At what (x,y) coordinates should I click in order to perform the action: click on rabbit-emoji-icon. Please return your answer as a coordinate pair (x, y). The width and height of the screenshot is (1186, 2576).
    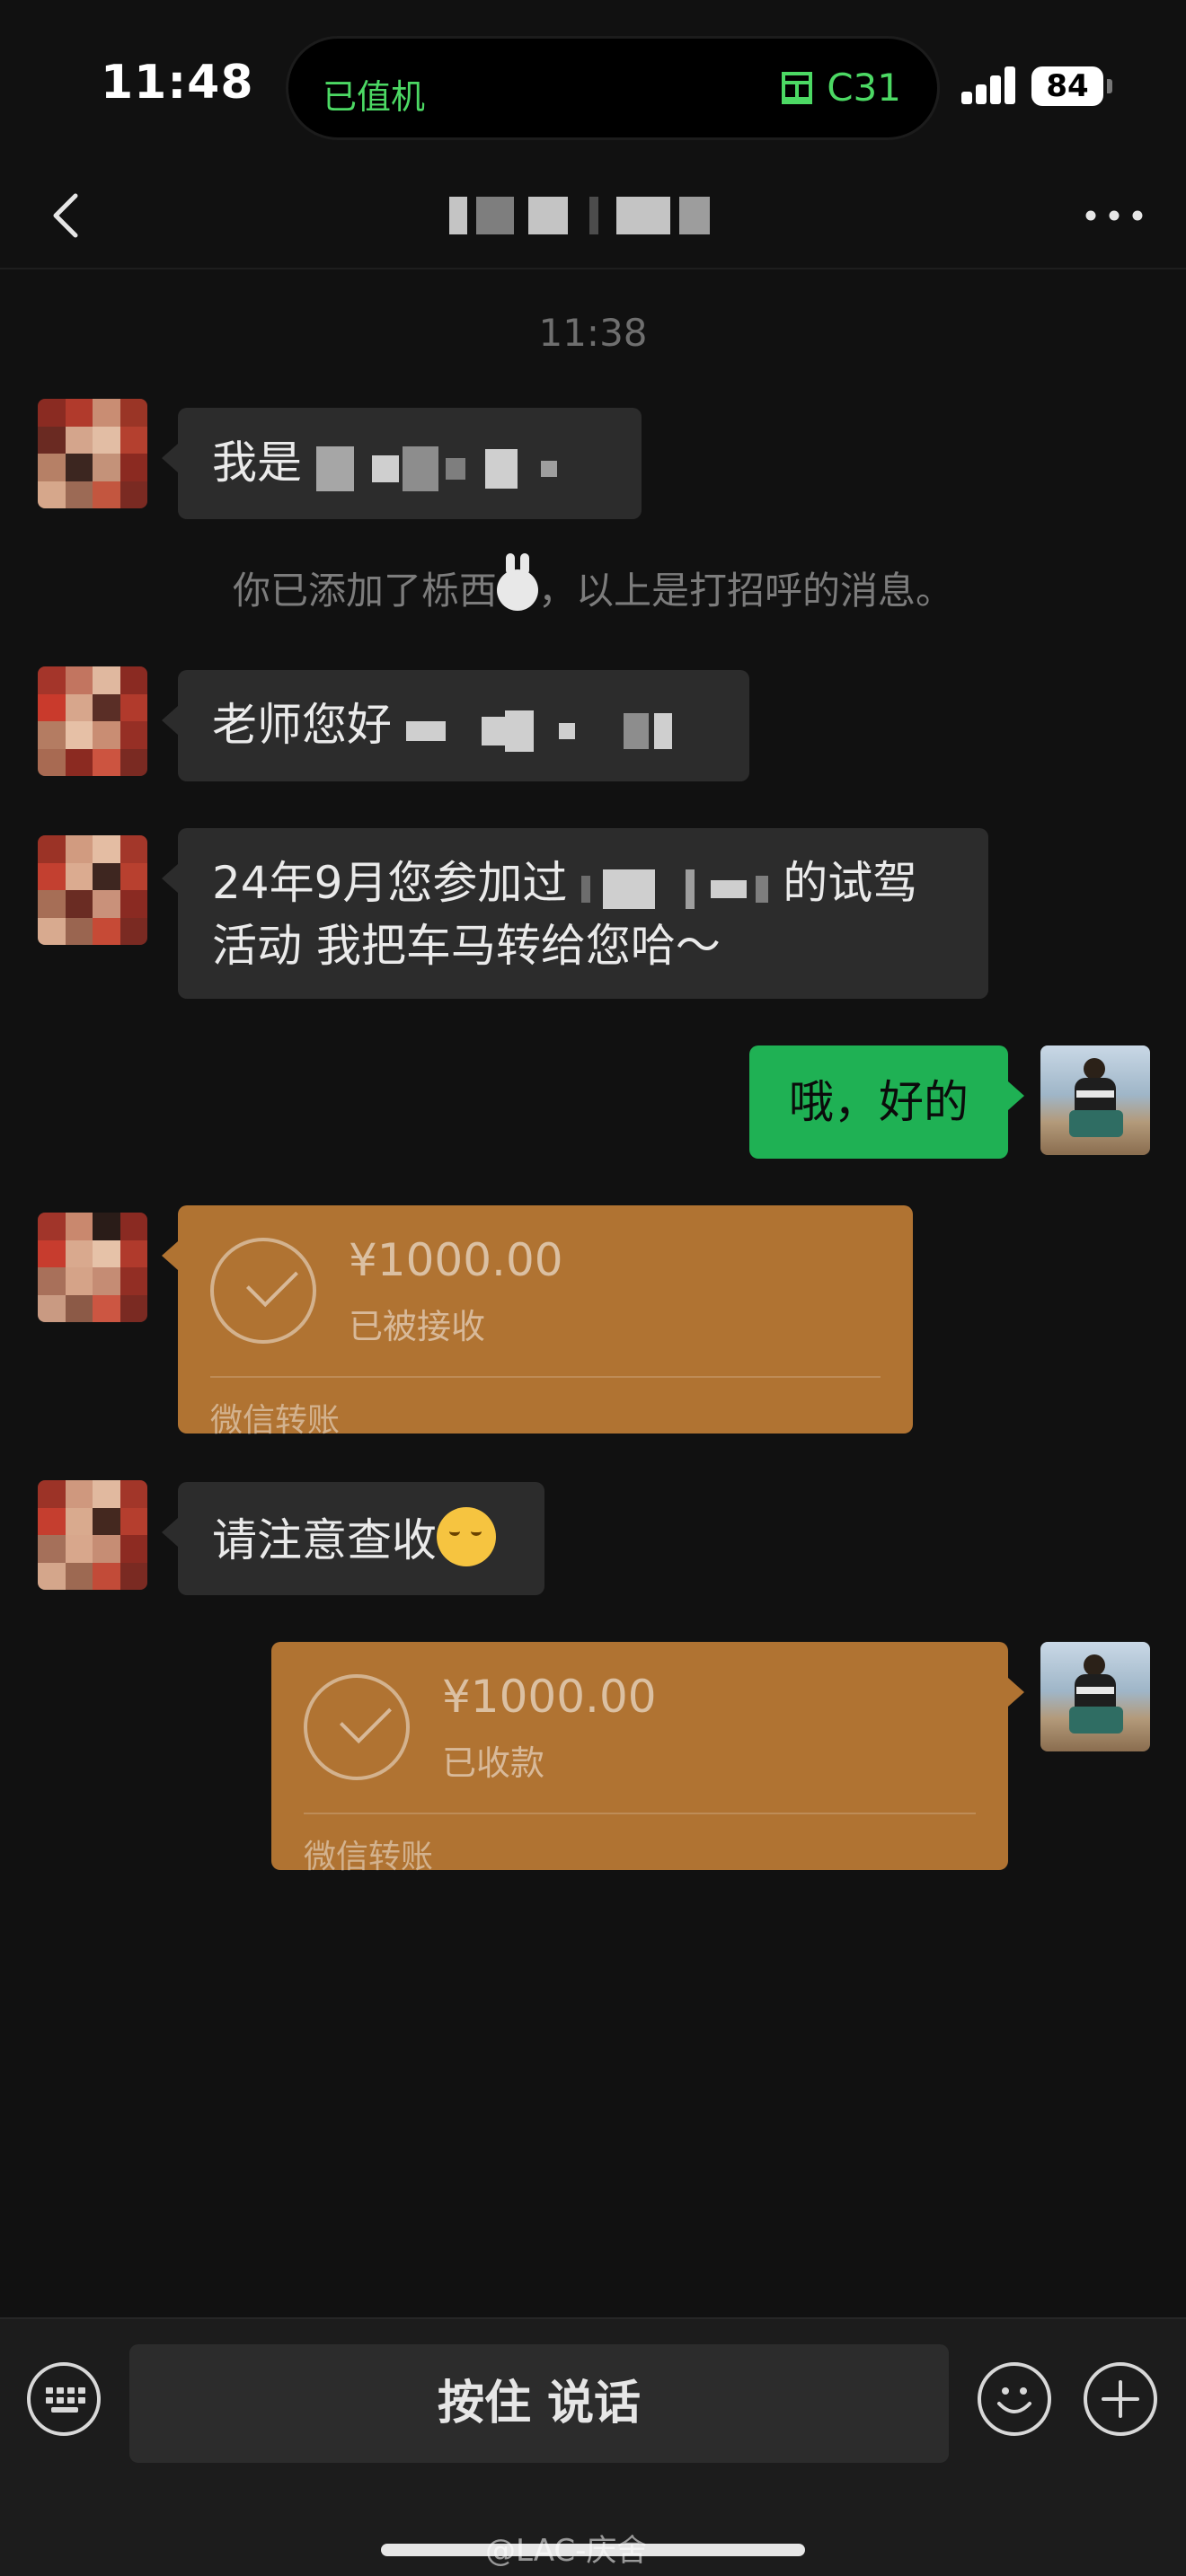
    Looking at the image, I should click on (517, 582).